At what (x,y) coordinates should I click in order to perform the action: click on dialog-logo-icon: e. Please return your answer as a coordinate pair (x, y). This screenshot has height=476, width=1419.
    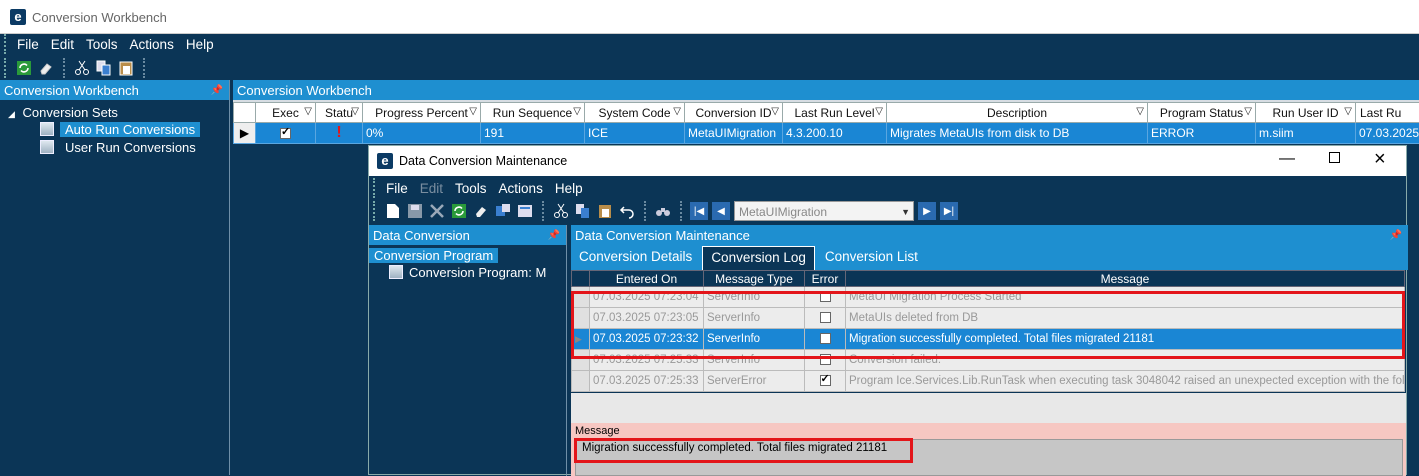
    Looking at the image, I should click on (385, 161).